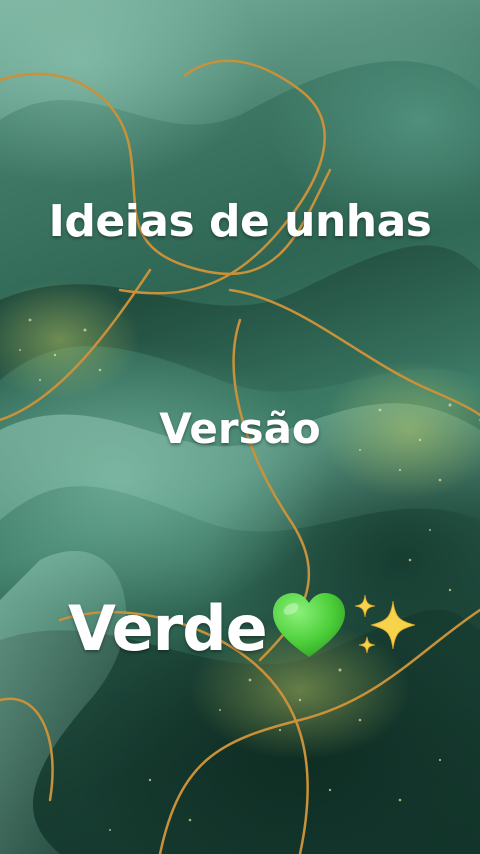 The width and height of the screenshot is (480, 854). Describe the element at coordinates (168, 628) in the screenshot. I see `word-text: Verde` at that location.